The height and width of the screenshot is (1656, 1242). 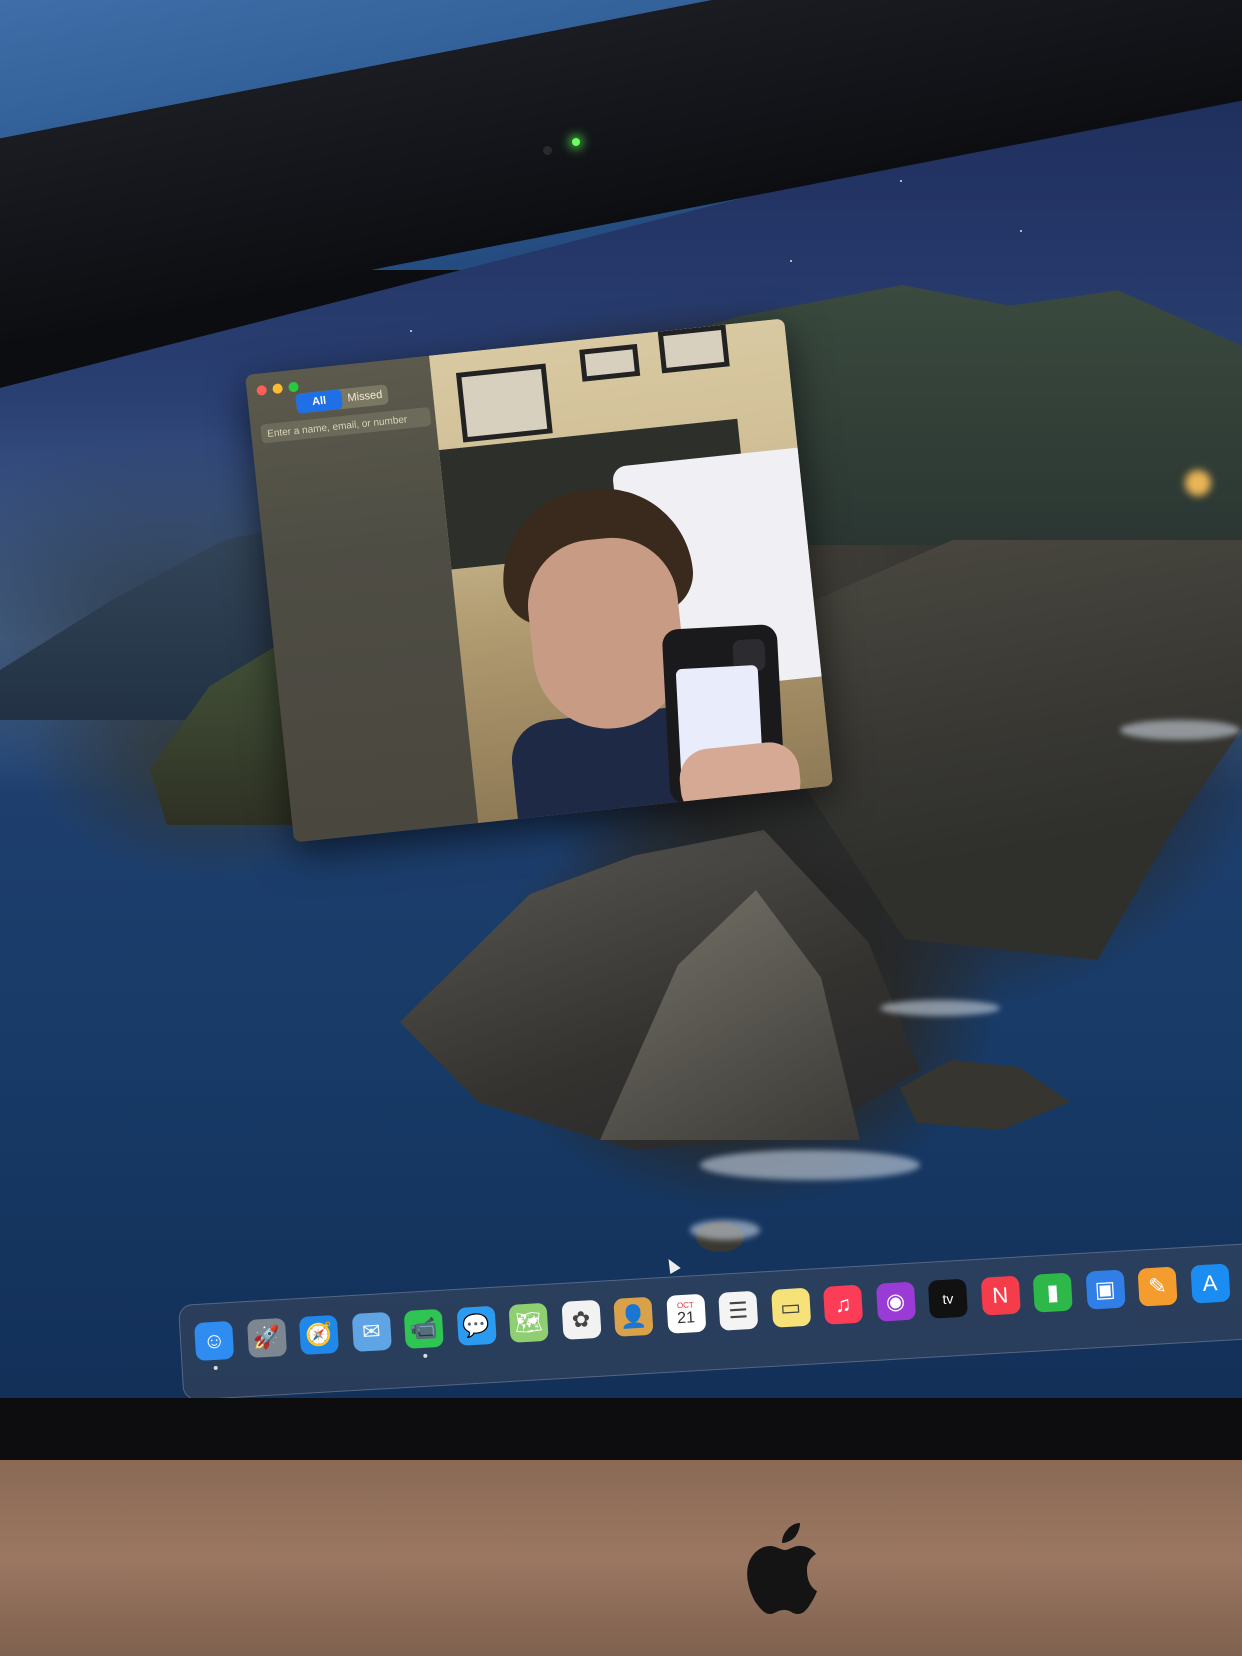 I want to click on minimize-window-button, so click(x=278, y=389).